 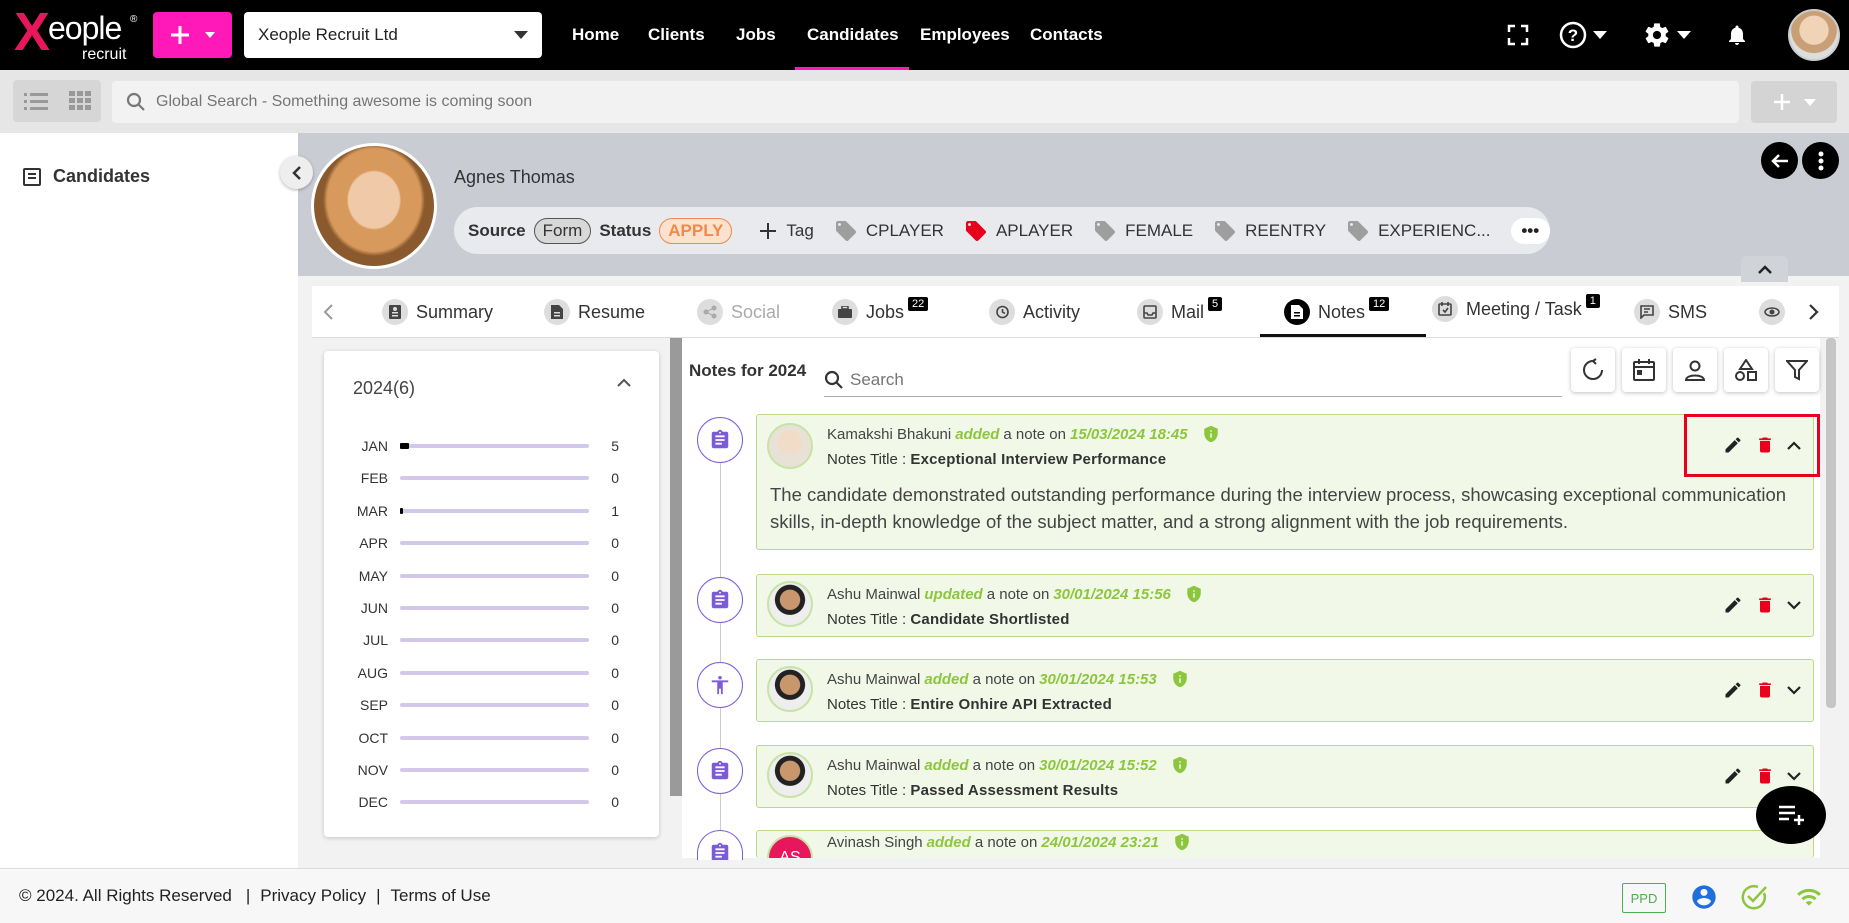 What do you see at coordinates (86, 176) in the screenshot?
I see `sidebar-item-candidates: Candidates` at bounding box center [86, 176].